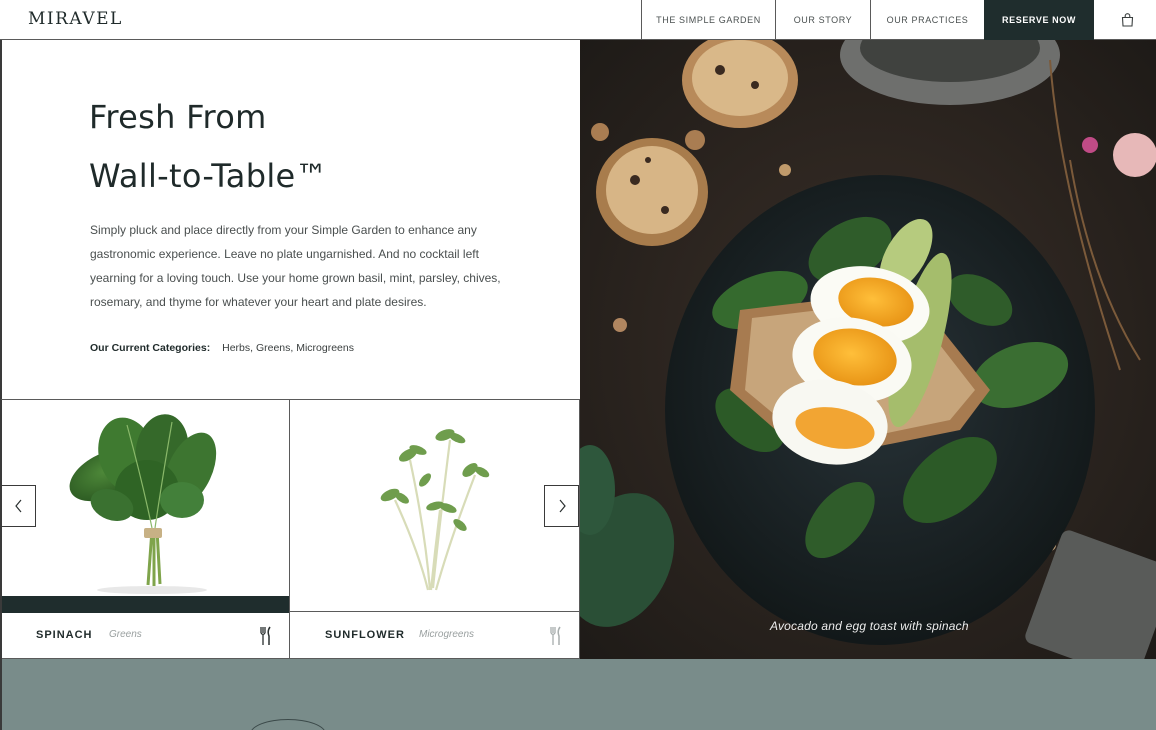 Image resolution: width=1156 pixels, height=730 pixels. I want to click on chevron-right-icon, so click(562, 506).